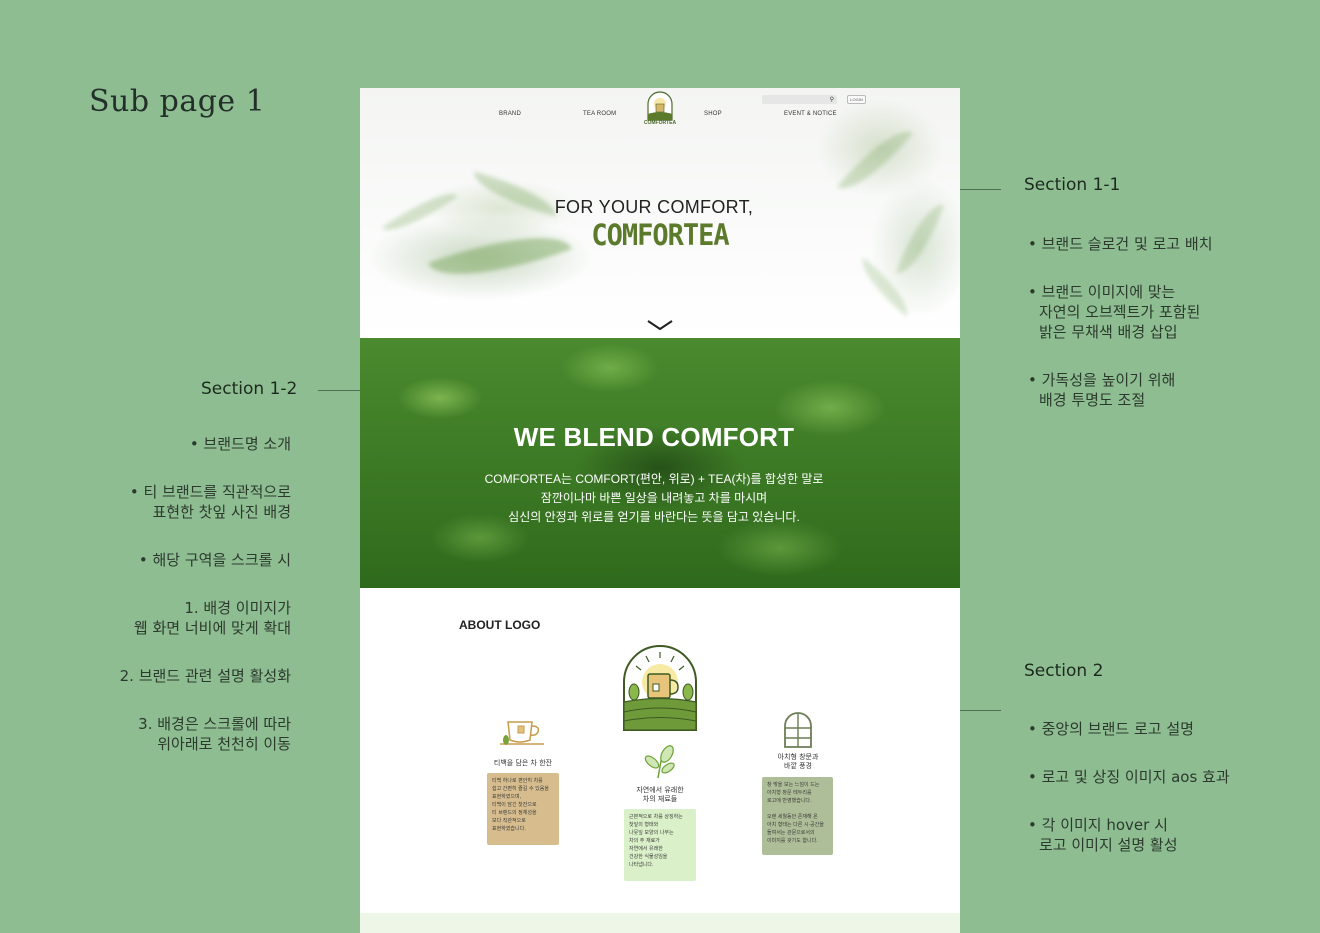 The image size is (1320, 933). Describe the element at coordinates (1120, 312) in the screenshot. I see `annotation-item: 브랜드 이미지에 맞는 자연의 오브젝트가 포함된 밝은 무채색 배경 삽입` at that location.